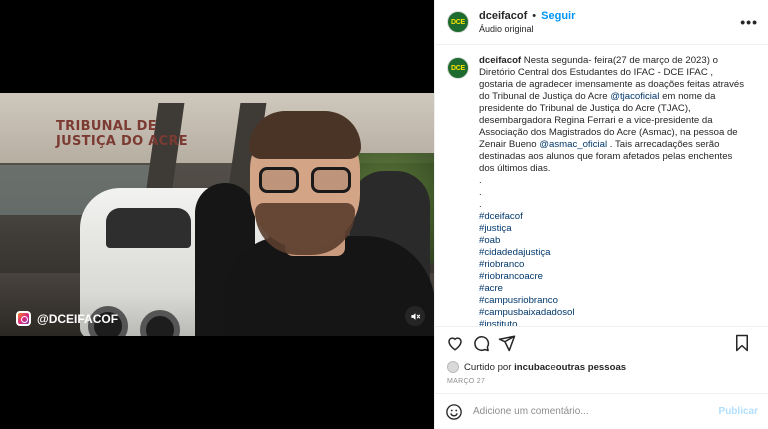 This screenshot has width=768, height=429. Describe the element at coordinates (488, 367) in the screenshot. I see `likes-prefix: Curtido por` at that location.